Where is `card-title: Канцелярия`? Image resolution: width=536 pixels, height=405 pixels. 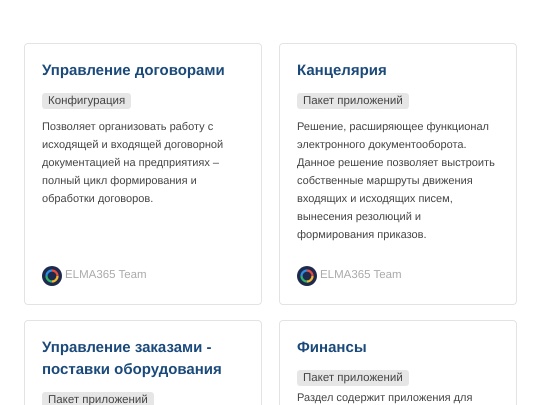
card-title: Канцелярия is located at coordinates (398, 71).